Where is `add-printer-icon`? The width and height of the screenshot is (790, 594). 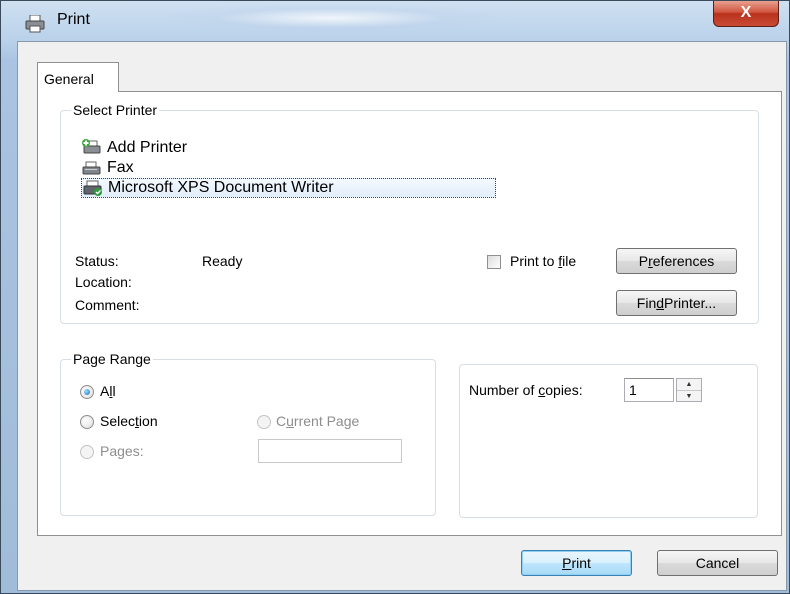 add-printer-icon is located at coordinates (94, 148).